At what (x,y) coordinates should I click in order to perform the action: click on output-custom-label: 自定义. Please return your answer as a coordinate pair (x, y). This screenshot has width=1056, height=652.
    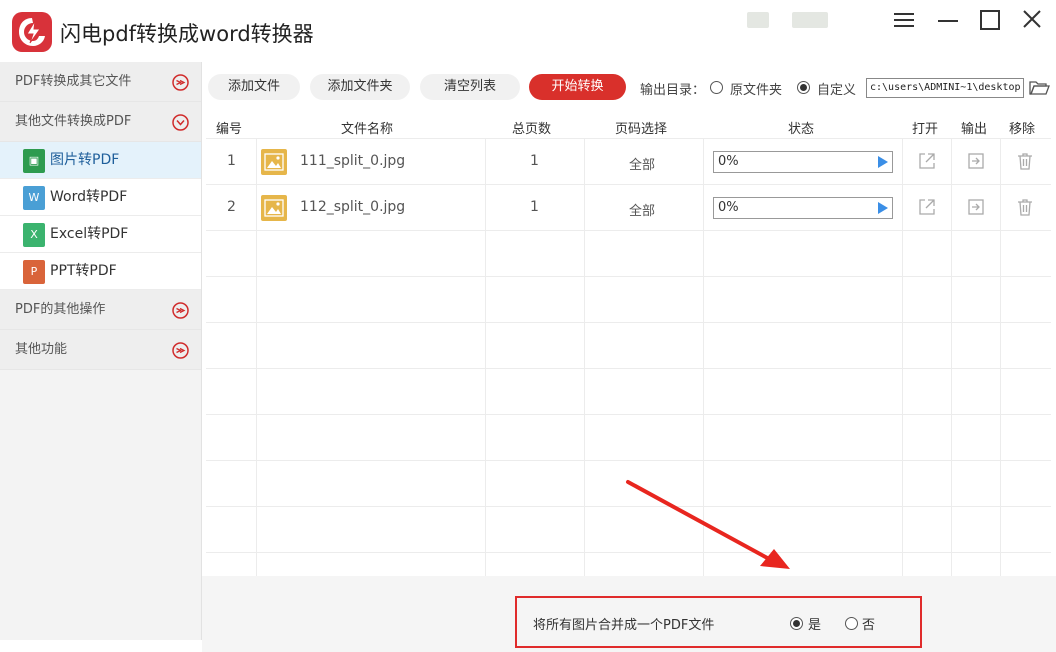
    Looking at the image, I should click on (837, 90).